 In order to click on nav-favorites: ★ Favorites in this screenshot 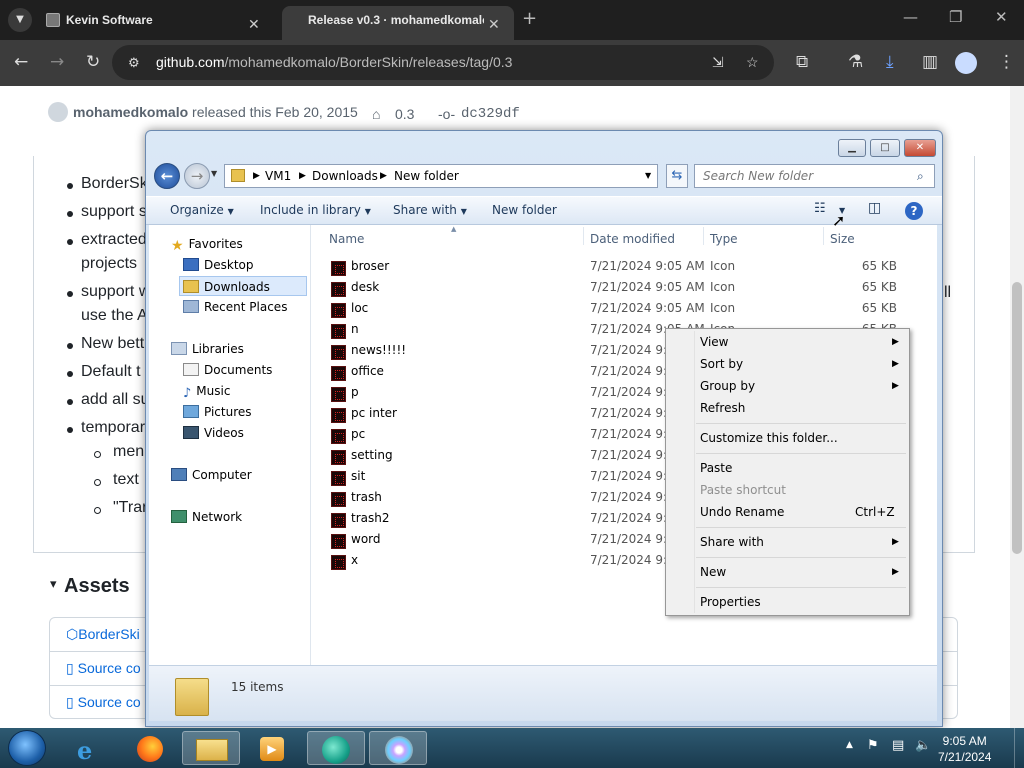, I will do `click(207, 244)`.